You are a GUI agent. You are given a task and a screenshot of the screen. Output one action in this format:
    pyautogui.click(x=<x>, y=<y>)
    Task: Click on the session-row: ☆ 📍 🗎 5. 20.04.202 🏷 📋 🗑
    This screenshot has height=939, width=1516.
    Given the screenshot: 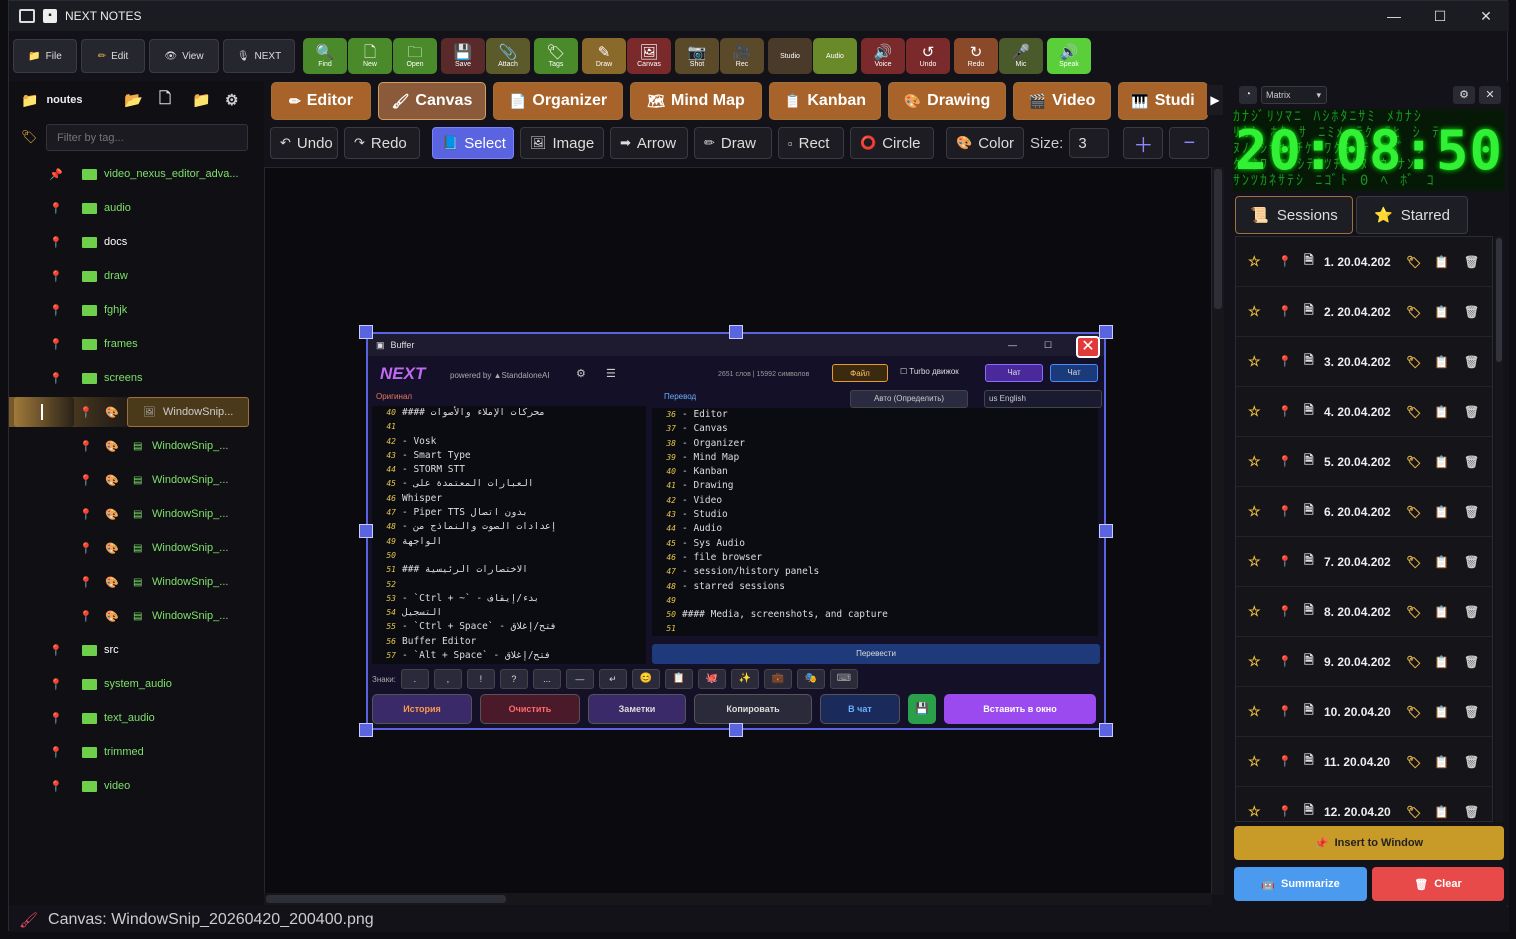 What is the action you would take?
    pyautogui.click(x=1364, y=462)
    